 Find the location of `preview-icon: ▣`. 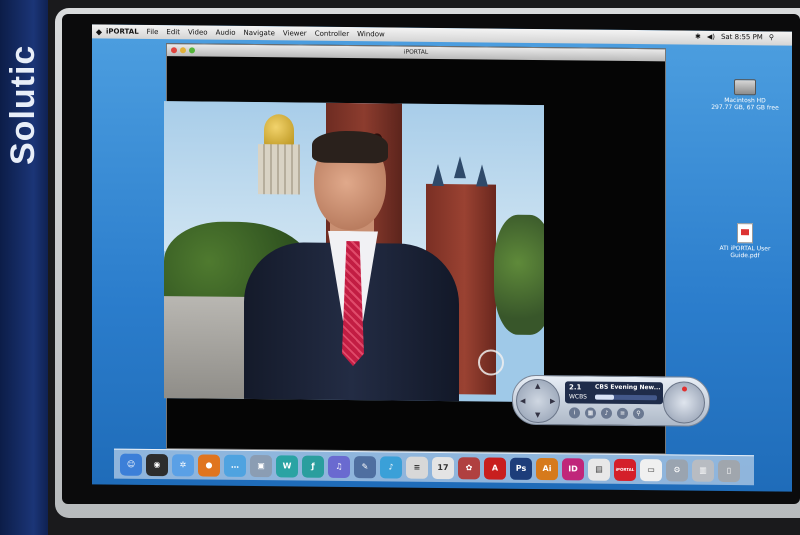

preview-icon: ▣ is located at coordinates (261, 465).